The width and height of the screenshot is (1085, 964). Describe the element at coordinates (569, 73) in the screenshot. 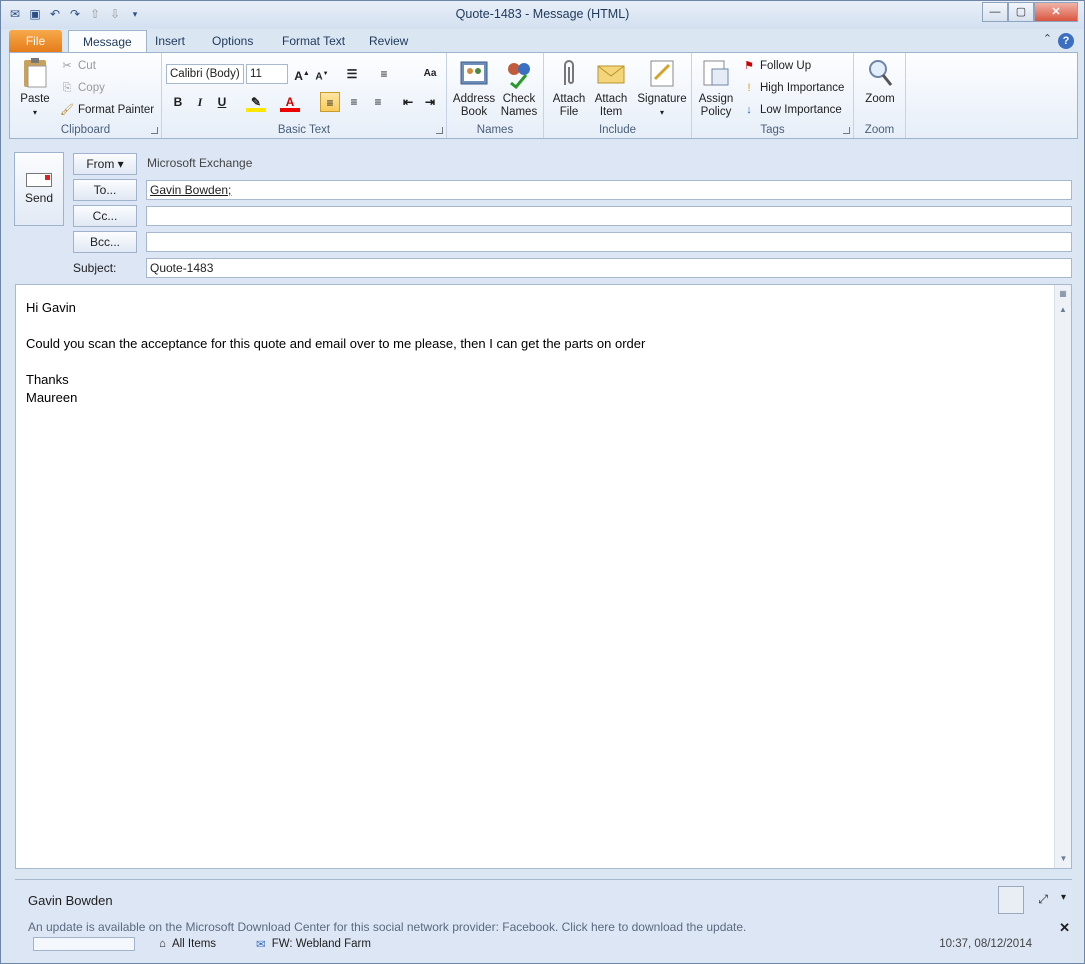

I see `paperclip-icon` at that location.